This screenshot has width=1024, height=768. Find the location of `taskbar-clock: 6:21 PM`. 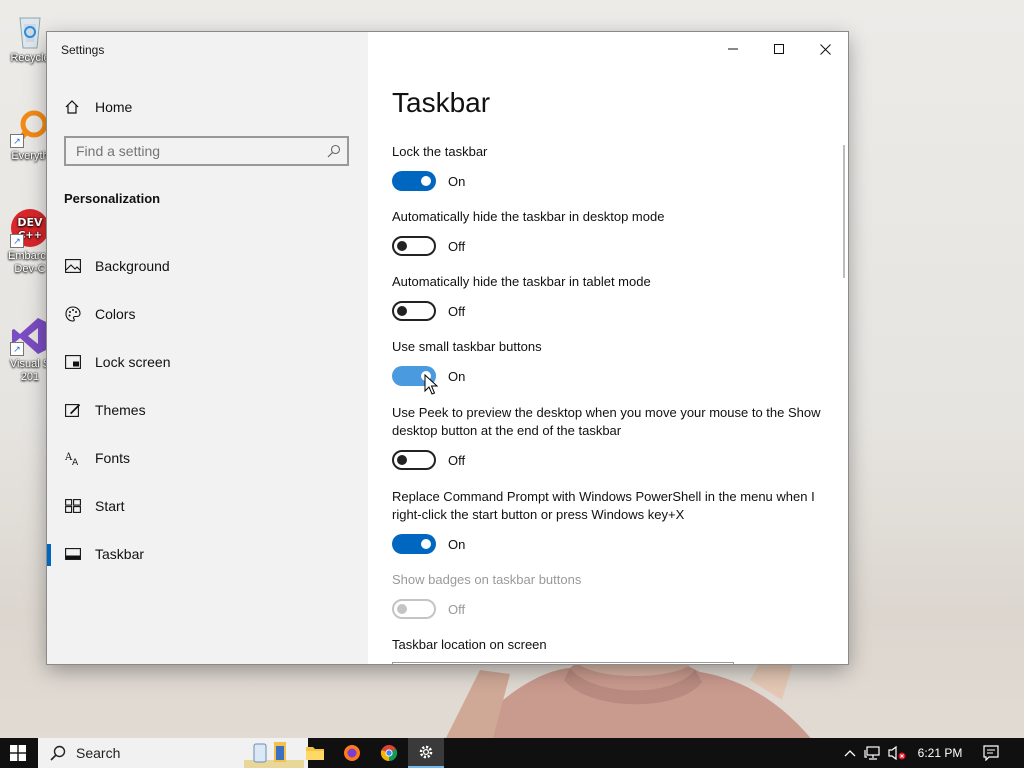

taskbar-clock: 6:21 PM is located at coordinates (940, 753).